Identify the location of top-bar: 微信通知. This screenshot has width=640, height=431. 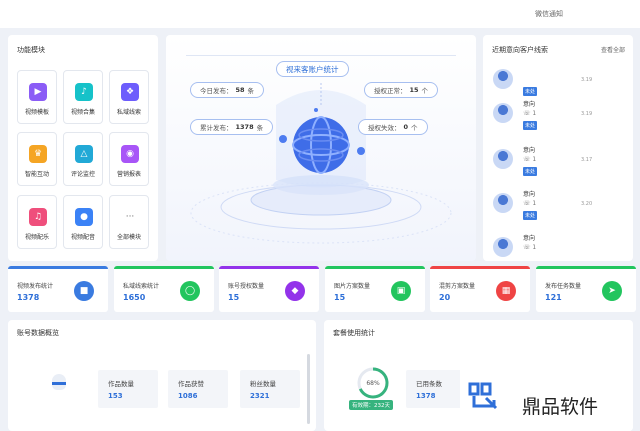
(320, 14).